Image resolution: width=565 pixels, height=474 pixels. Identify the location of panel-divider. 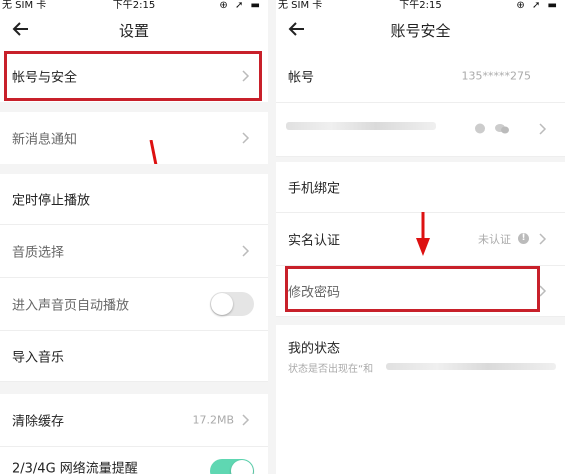
(272, 237).